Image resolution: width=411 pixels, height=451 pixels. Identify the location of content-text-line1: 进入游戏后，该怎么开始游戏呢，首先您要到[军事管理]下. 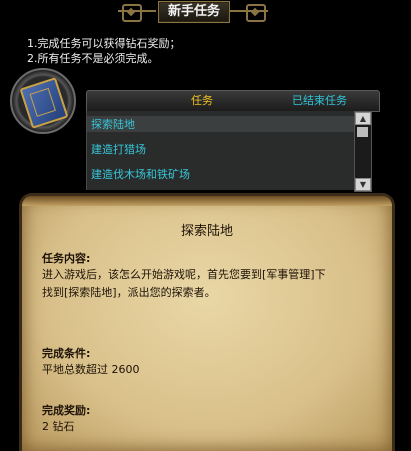
(184, 274).